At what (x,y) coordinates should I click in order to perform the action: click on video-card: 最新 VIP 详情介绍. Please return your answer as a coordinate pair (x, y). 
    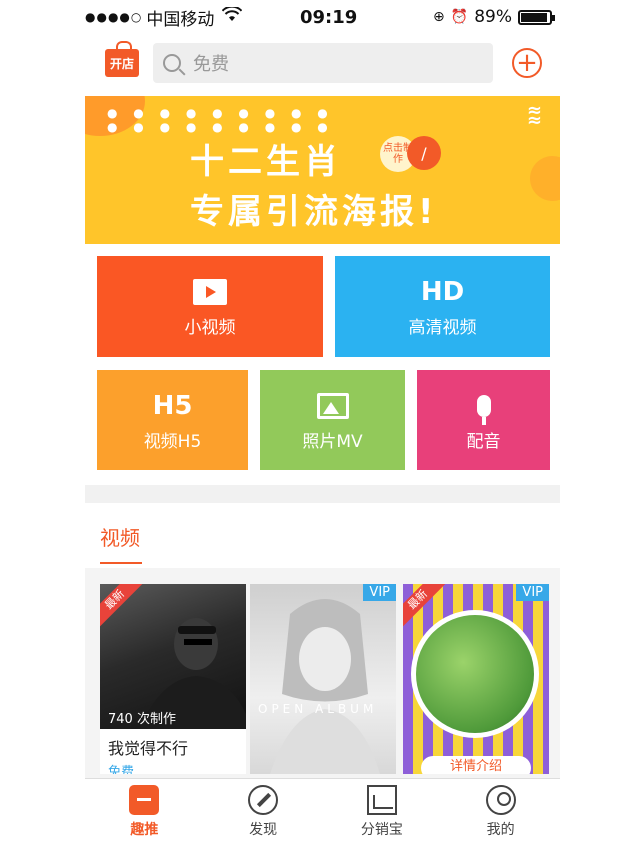
    Looking at the image, I should click on (476, 679).